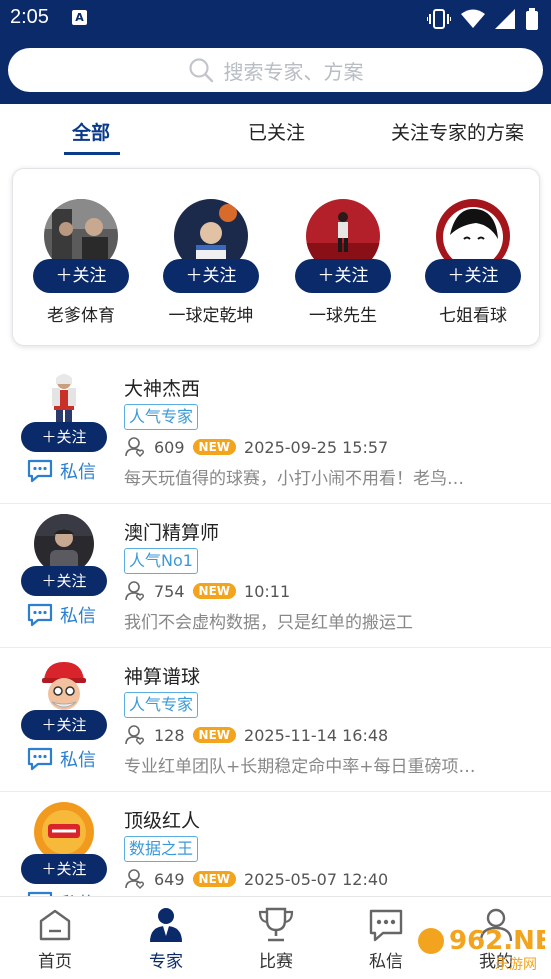 The width and height of the screenshot is (551, 979). I want to click on tab-followed-plans: 关注专家的方案, so click(457, 131).